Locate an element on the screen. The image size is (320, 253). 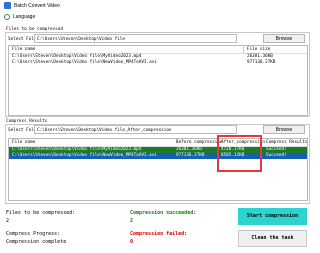
title-bar: Batch Convert Video is located at coordinates (157, 6).